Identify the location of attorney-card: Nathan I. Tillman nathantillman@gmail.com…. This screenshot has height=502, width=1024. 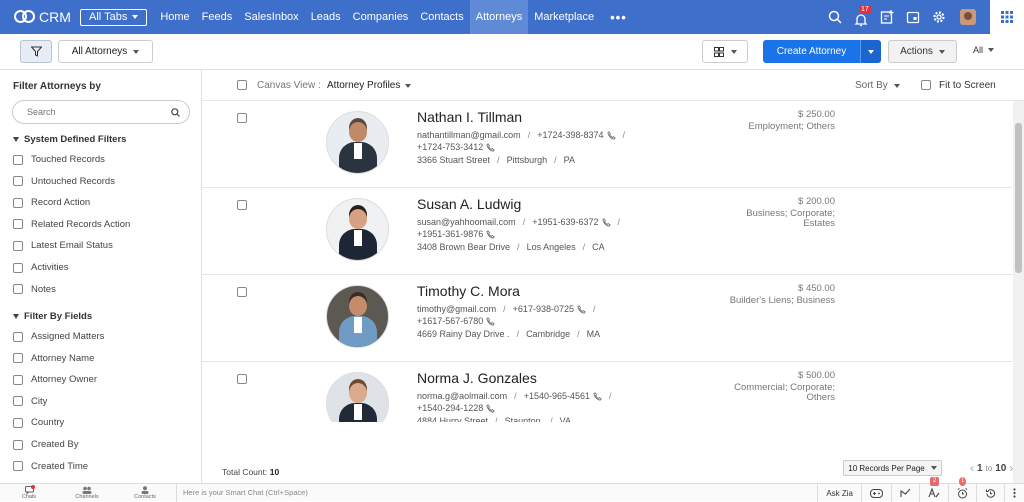
(607, 144).